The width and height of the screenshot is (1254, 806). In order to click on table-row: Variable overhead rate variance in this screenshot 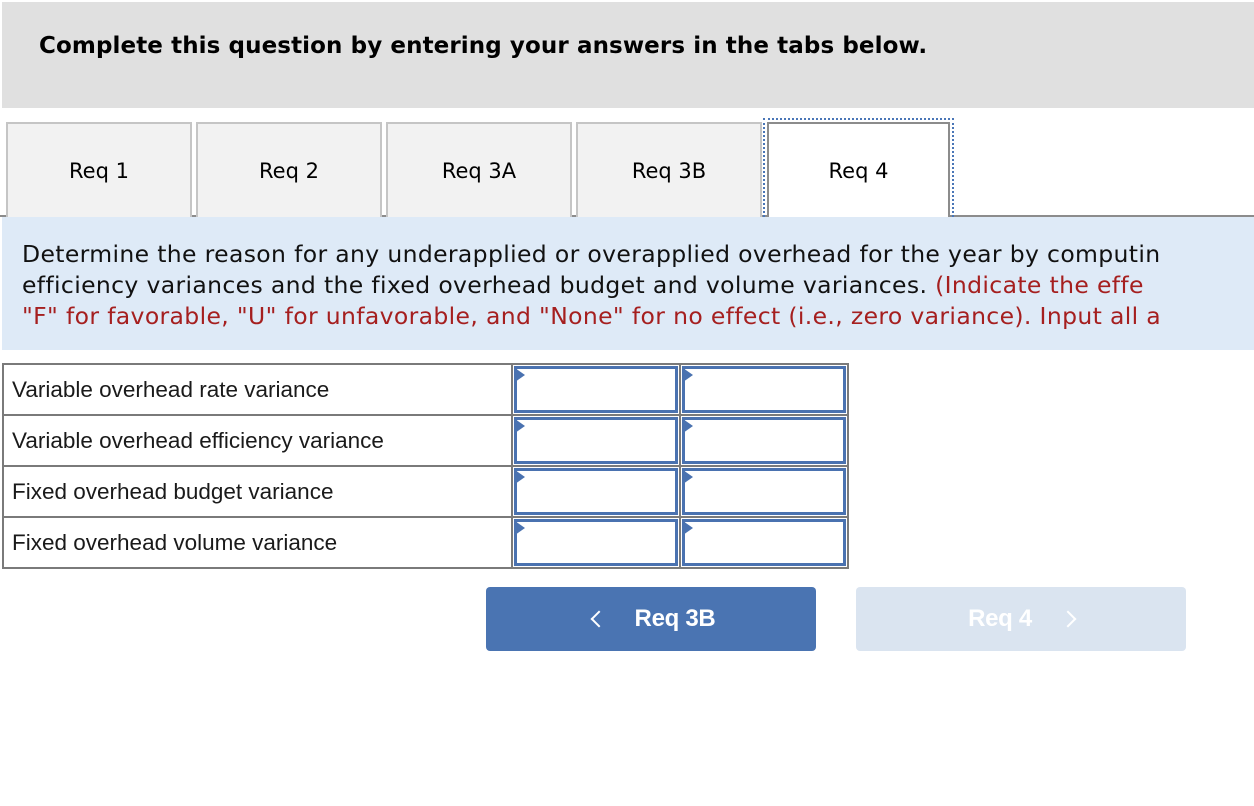, I will do `click(425, 389)`.